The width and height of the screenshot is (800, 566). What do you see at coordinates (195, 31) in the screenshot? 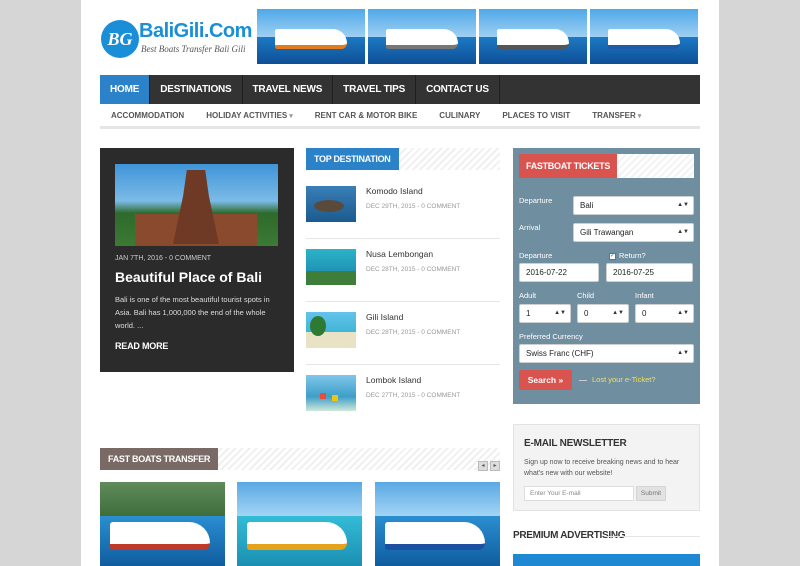
I see `logo-name: BaliGili.Com` at bounding box center [195, 31].